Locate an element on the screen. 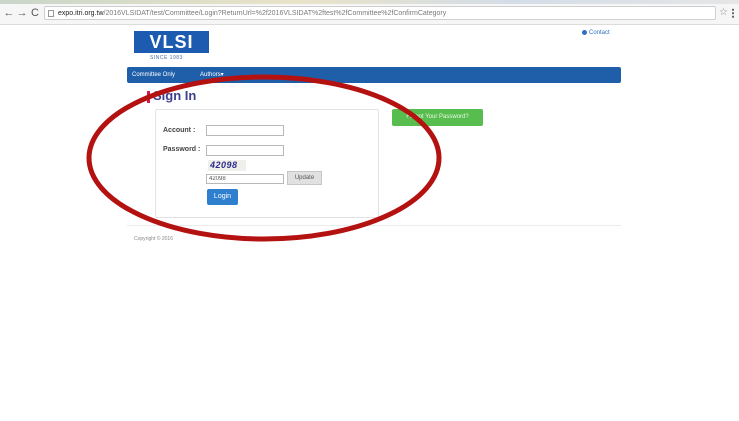 The width and height of the screenshot is (739, 421). contact-link: Contact is located at coordinates (596, 33).